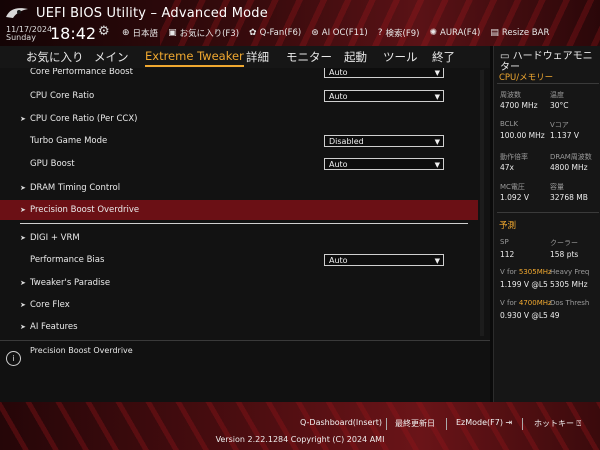 Image resolution: width=600 pixels, height=450 pixels. What do you see at coordinates (570, 272) in the screenshot?
I see `heavy-freq-label: Heavy Freq` at bounding box center [570, 272].